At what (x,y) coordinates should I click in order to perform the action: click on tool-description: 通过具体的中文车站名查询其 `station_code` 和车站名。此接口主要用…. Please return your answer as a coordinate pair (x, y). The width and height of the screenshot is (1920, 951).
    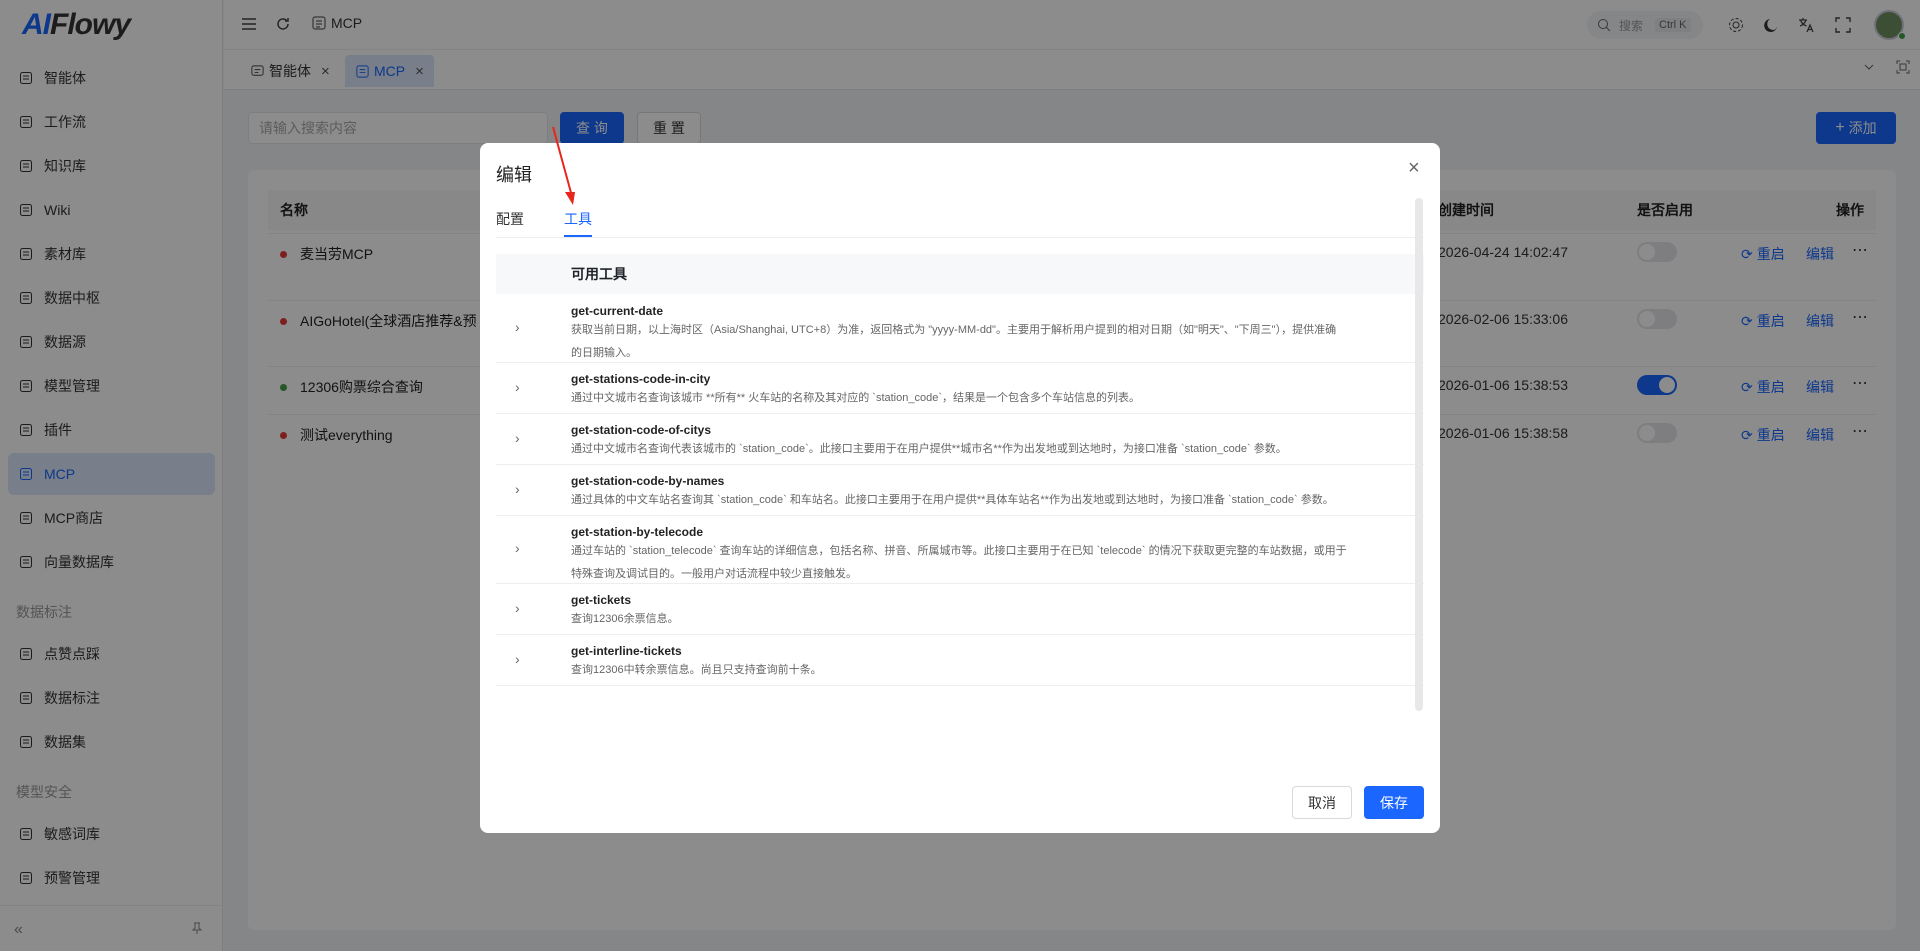
    Looking at the image, I should click on (952, 500).